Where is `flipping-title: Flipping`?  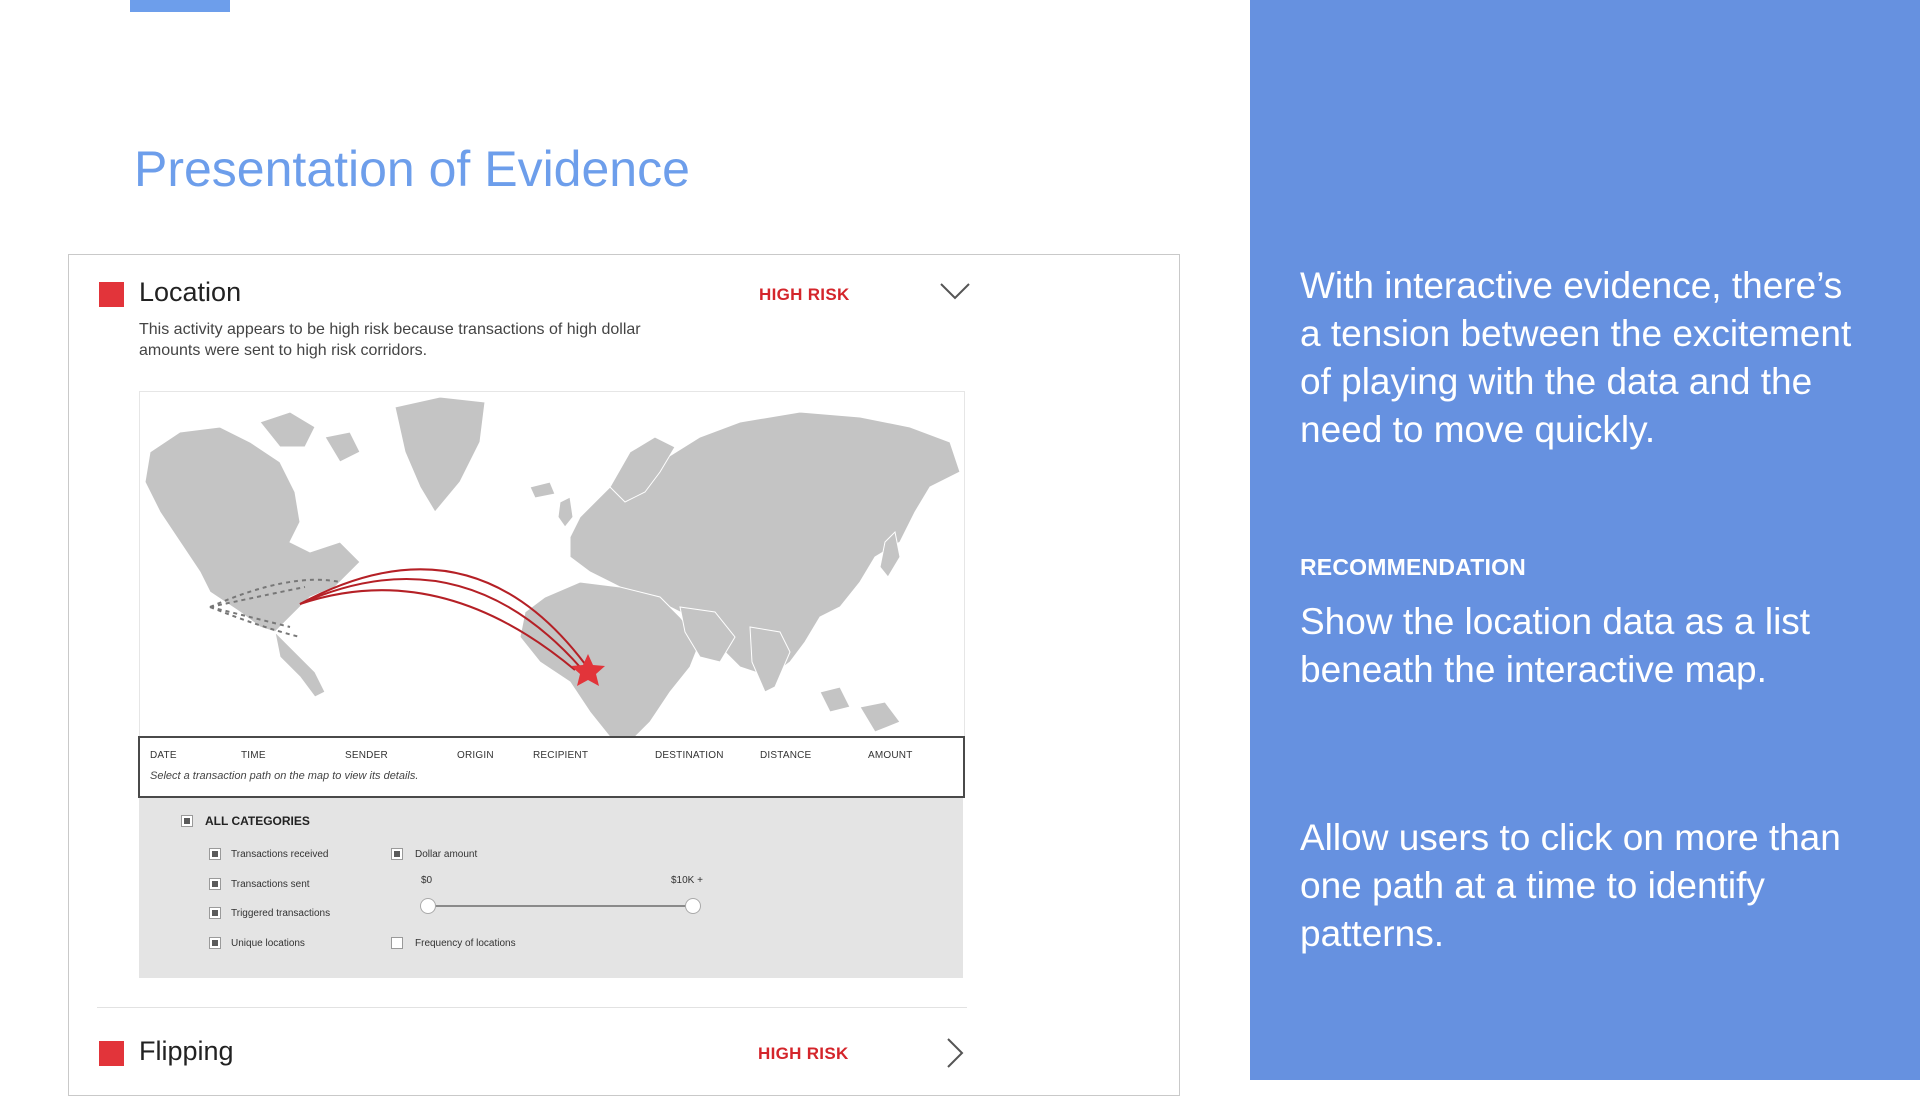
flipping-title: Flipping is located at coordinates (186, 1051).